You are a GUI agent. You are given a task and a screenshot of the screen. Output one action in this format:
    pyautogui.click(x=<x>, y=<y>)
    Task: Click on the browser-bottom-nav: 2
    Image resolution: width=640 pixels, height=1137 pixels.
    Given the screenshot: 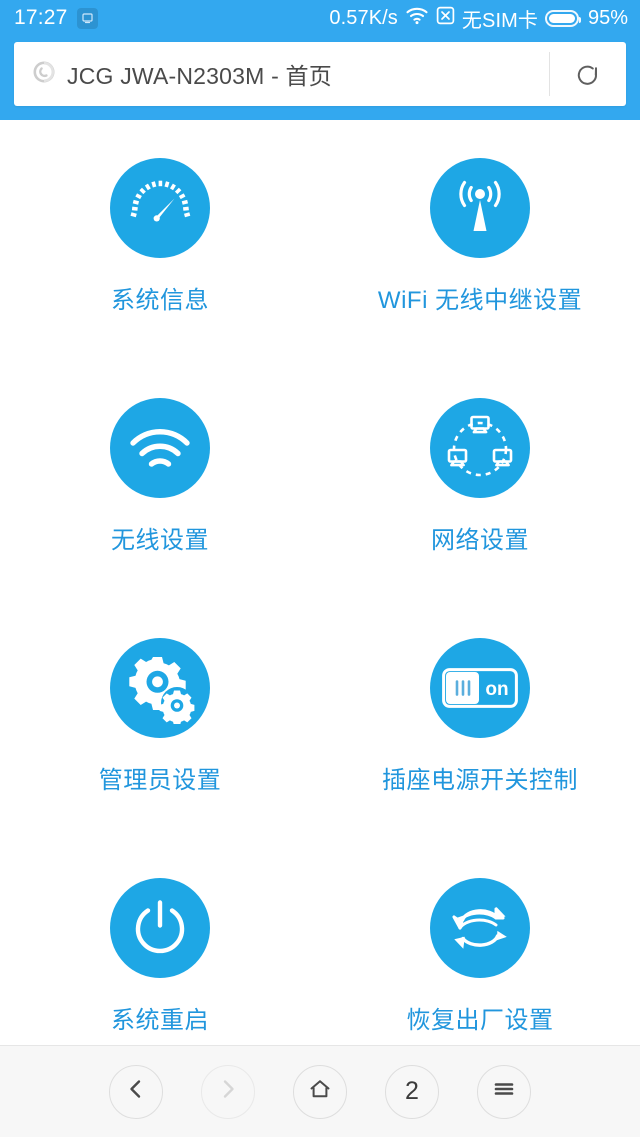 What is the action you would take?
    pyautogui.click(x=320, y=1091)
    